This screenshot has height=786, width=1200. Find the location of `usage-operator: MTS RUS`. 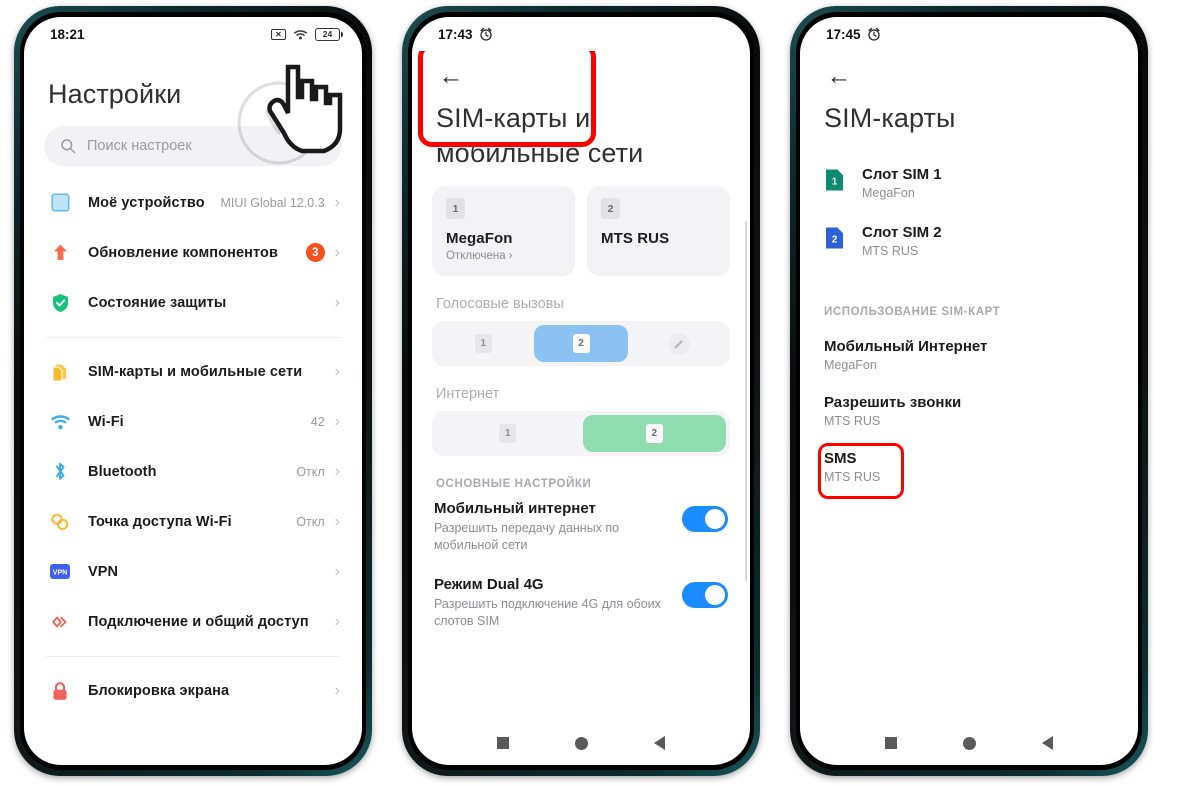

usage-operator: MTS RUS is located at coordinates (852, 420).